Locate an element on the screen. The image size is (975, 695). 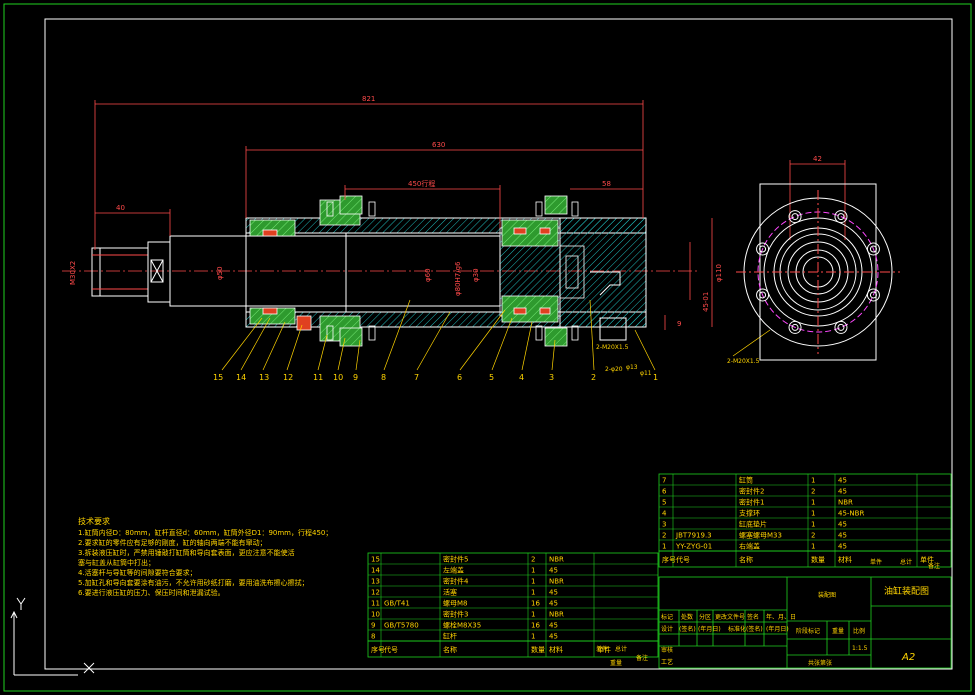
bom-top-cell-name: 螺塞螺母M33 is located at coordinates (760, 535).